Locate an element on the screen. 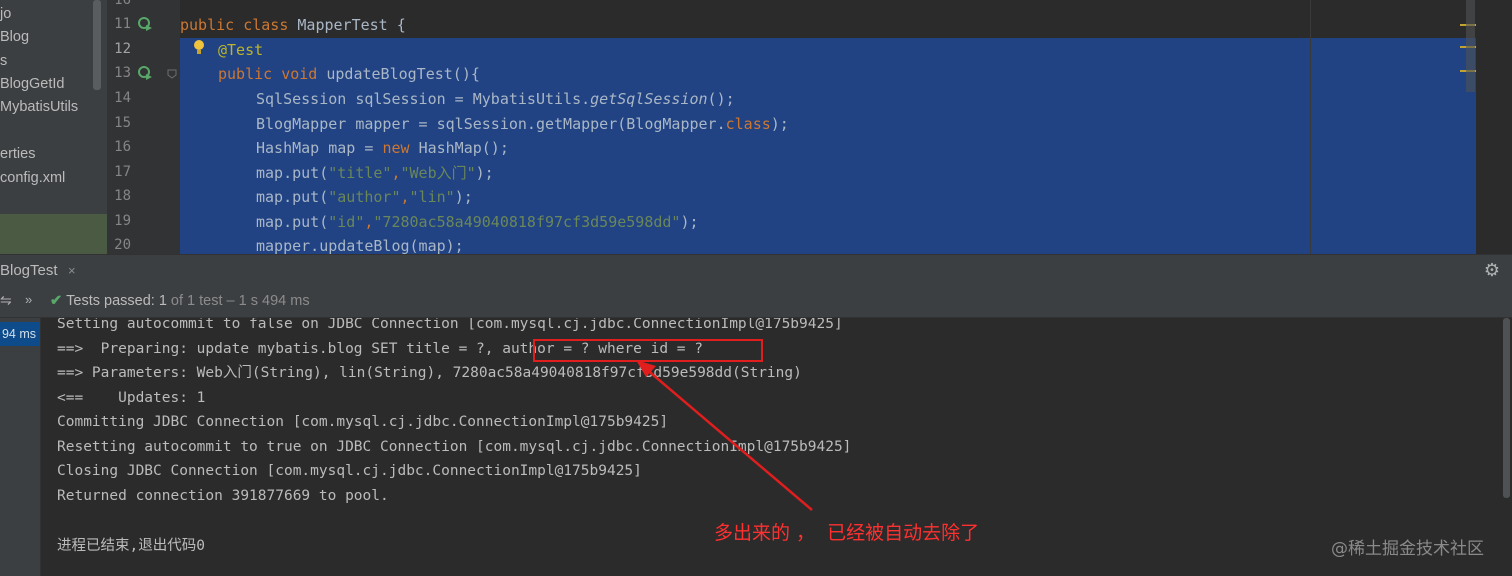 The width and height of the screenshot is (1512, 576). sidebar-item: erties is located at coordinates (17, 154).